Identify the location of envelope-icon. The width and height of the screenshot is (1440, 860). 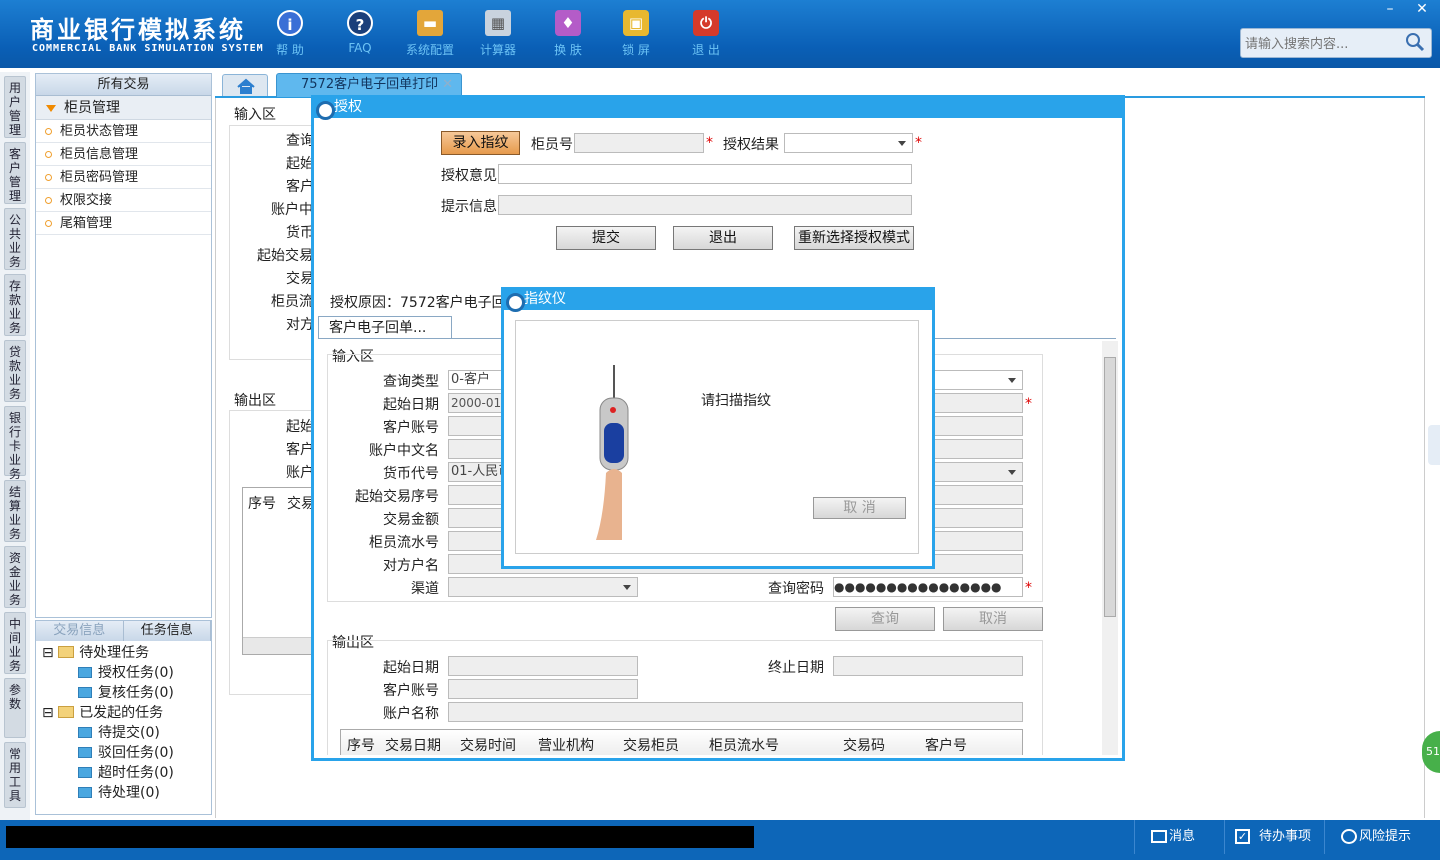
(1159, 836).